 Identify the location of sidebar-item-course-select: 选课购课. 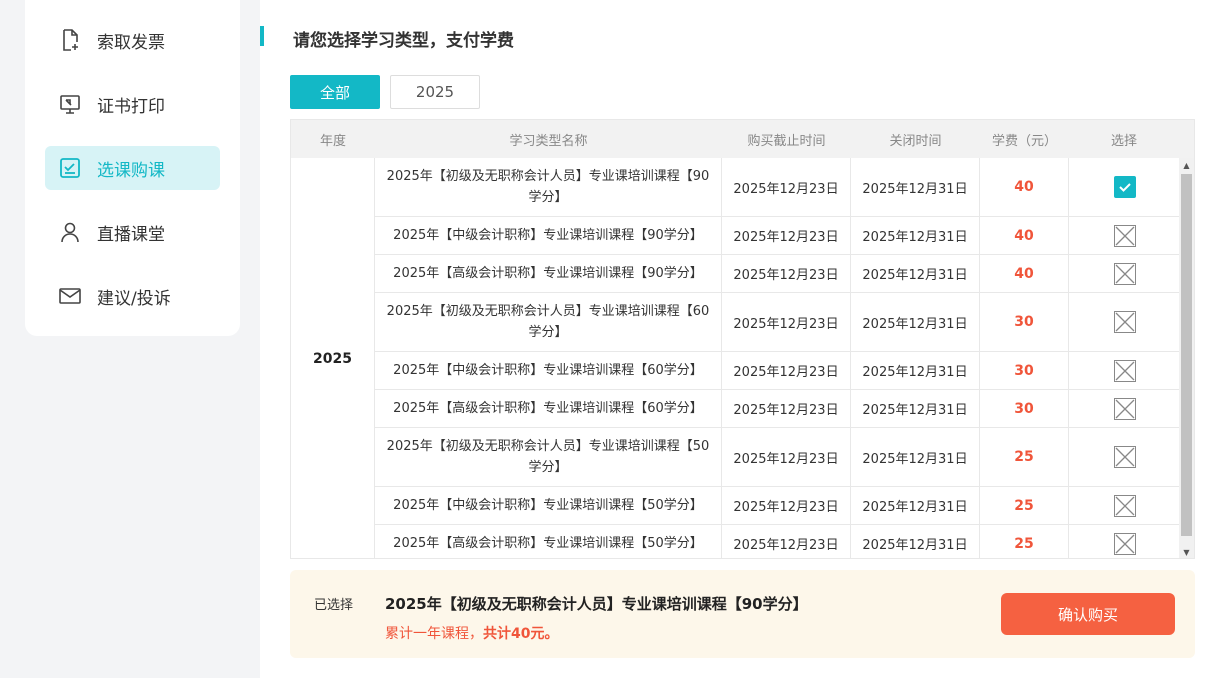
(132, 168).